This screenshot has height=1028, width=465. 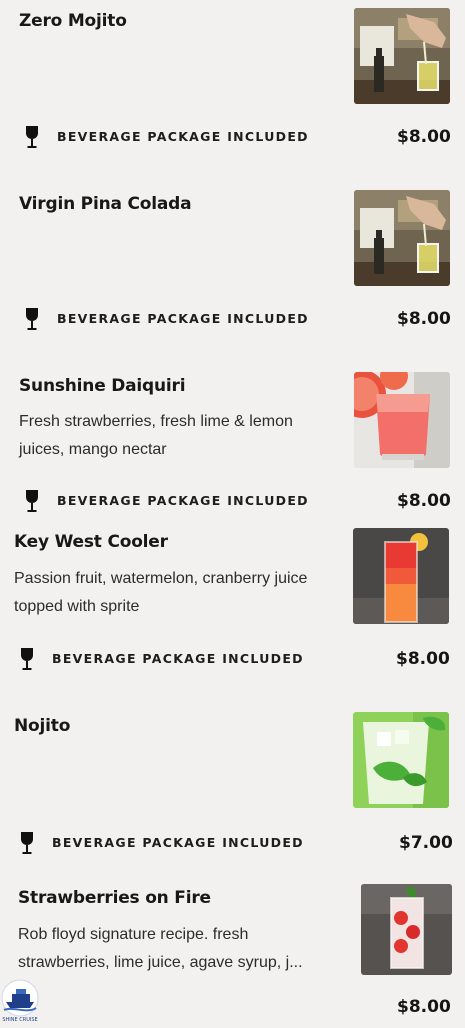 I want to click on shine-cruise-logo: SHINE CRUISE, so click(x=22, y=1001).